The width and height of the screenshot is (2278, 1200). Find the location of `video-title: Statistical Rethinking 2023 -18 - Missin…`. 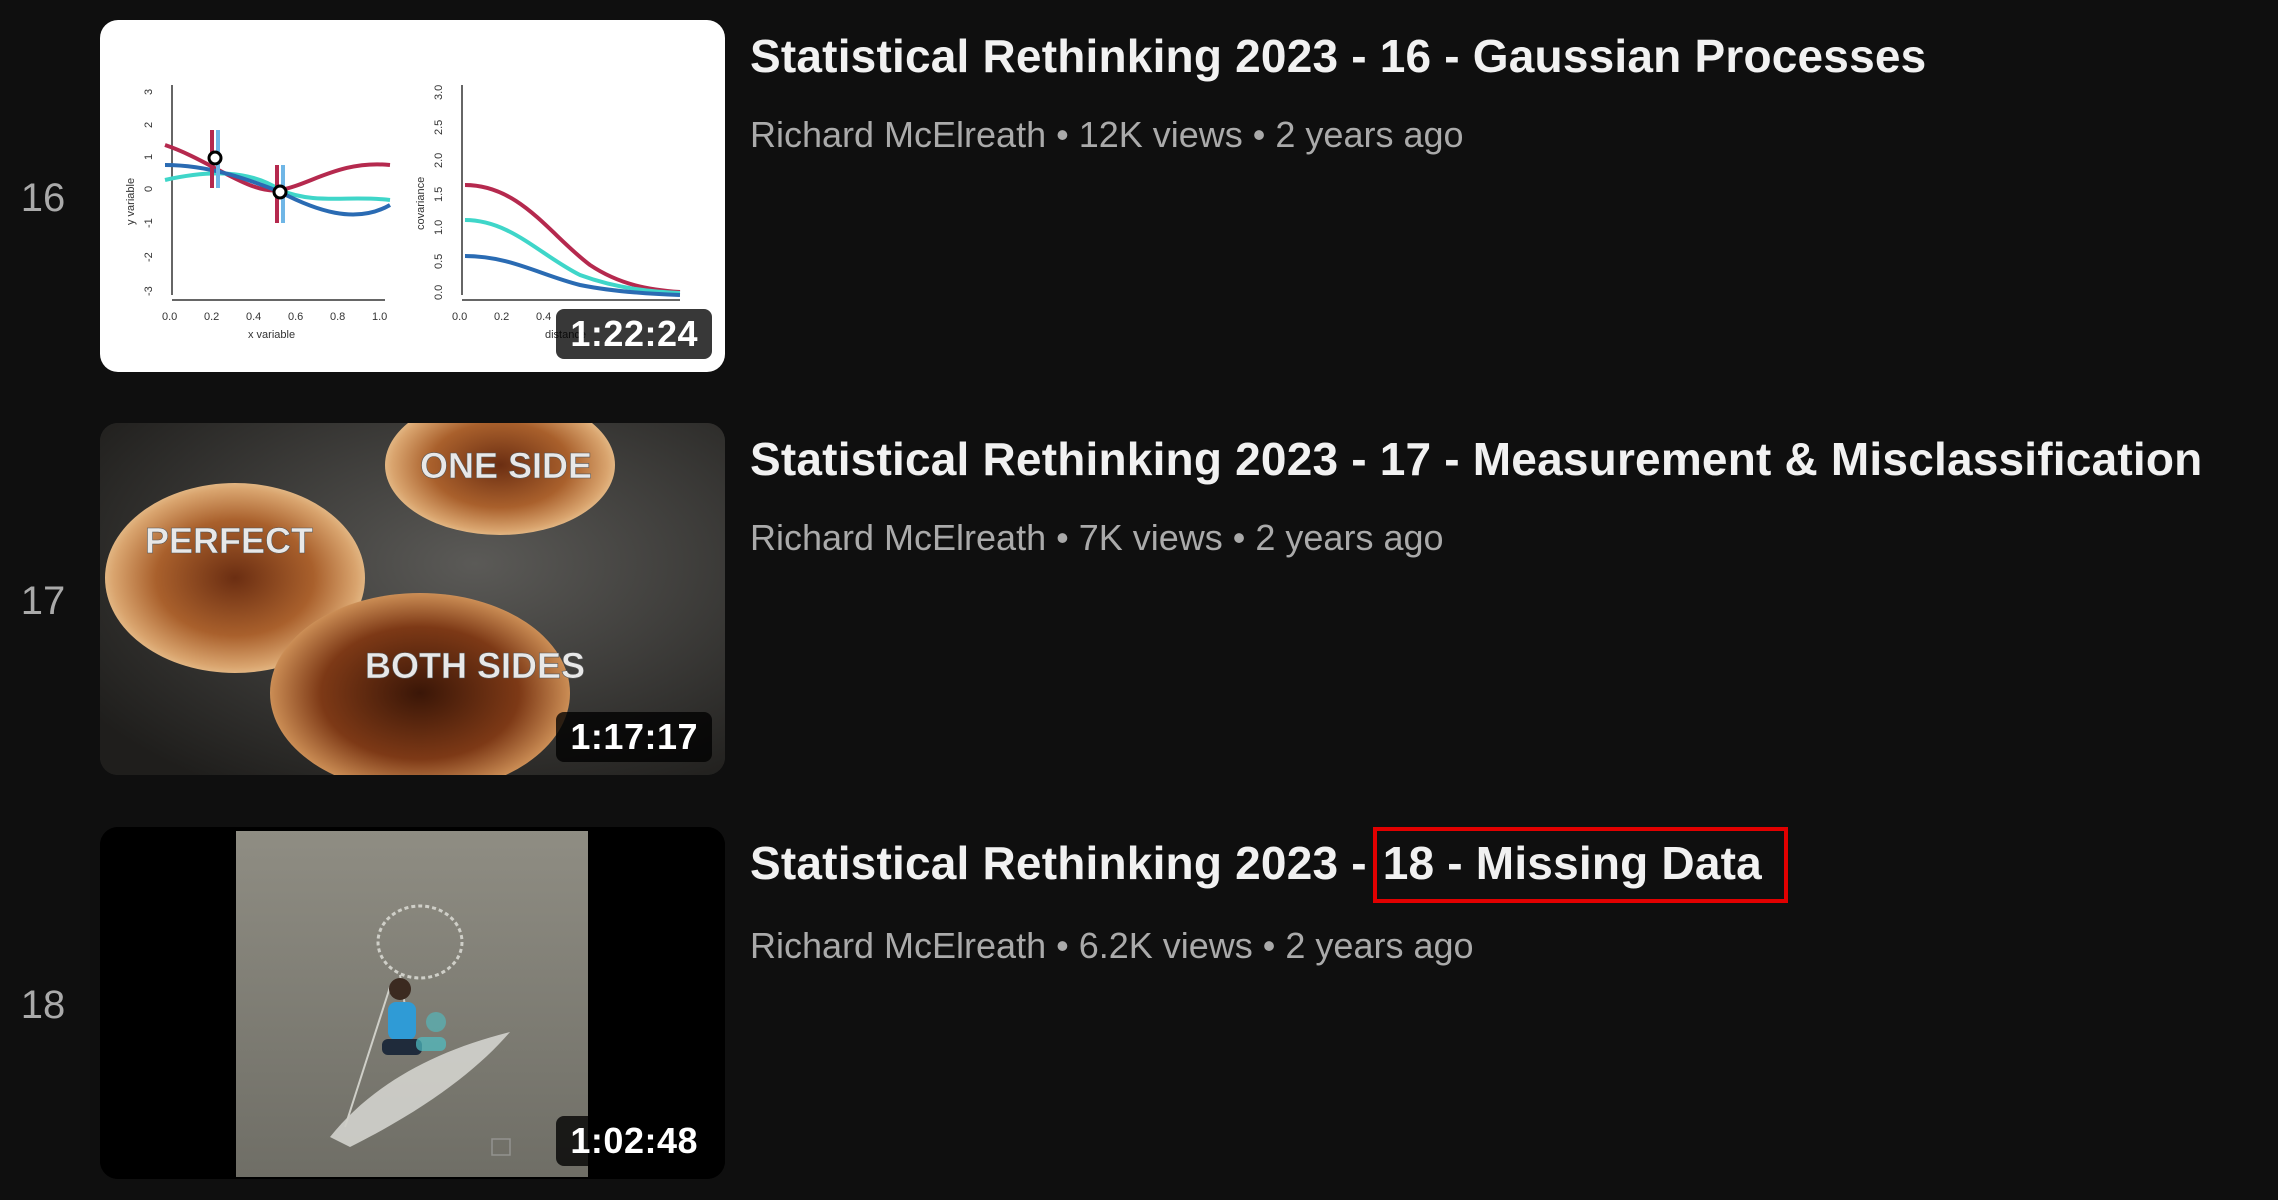

video-title: Statistical Rethinking 2023 -18 - Missin… is located at coordinates (1504, 865).